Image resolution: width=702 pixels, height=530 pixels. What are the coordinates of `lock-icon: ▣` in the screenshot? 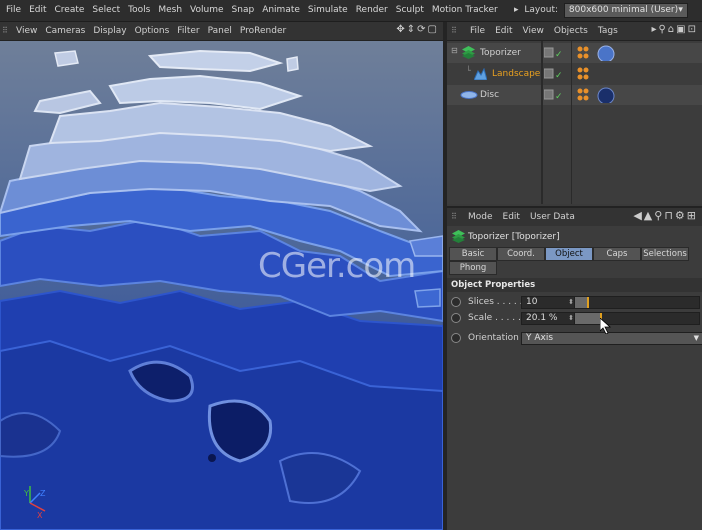 It's located at (681, 29).